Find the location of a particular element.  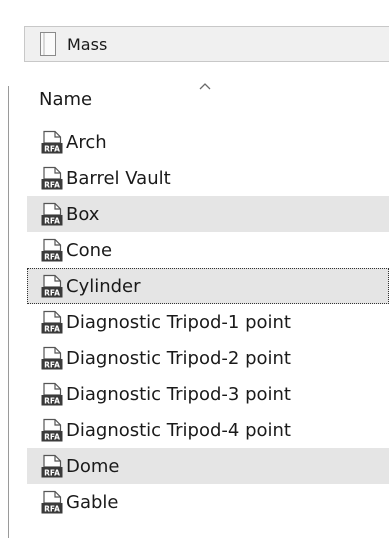

path-folder-name: Mass is located at coordinates (87, 44).